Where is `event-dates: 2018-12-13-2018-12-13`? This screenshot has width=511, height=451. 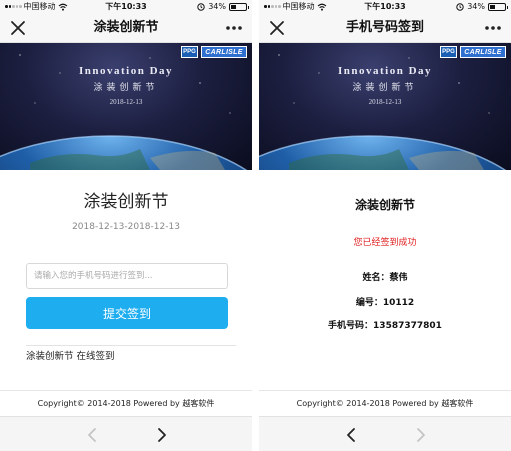 event-dates: 2018-12-13-2018-12-13 is located at coordinates (126, 227).